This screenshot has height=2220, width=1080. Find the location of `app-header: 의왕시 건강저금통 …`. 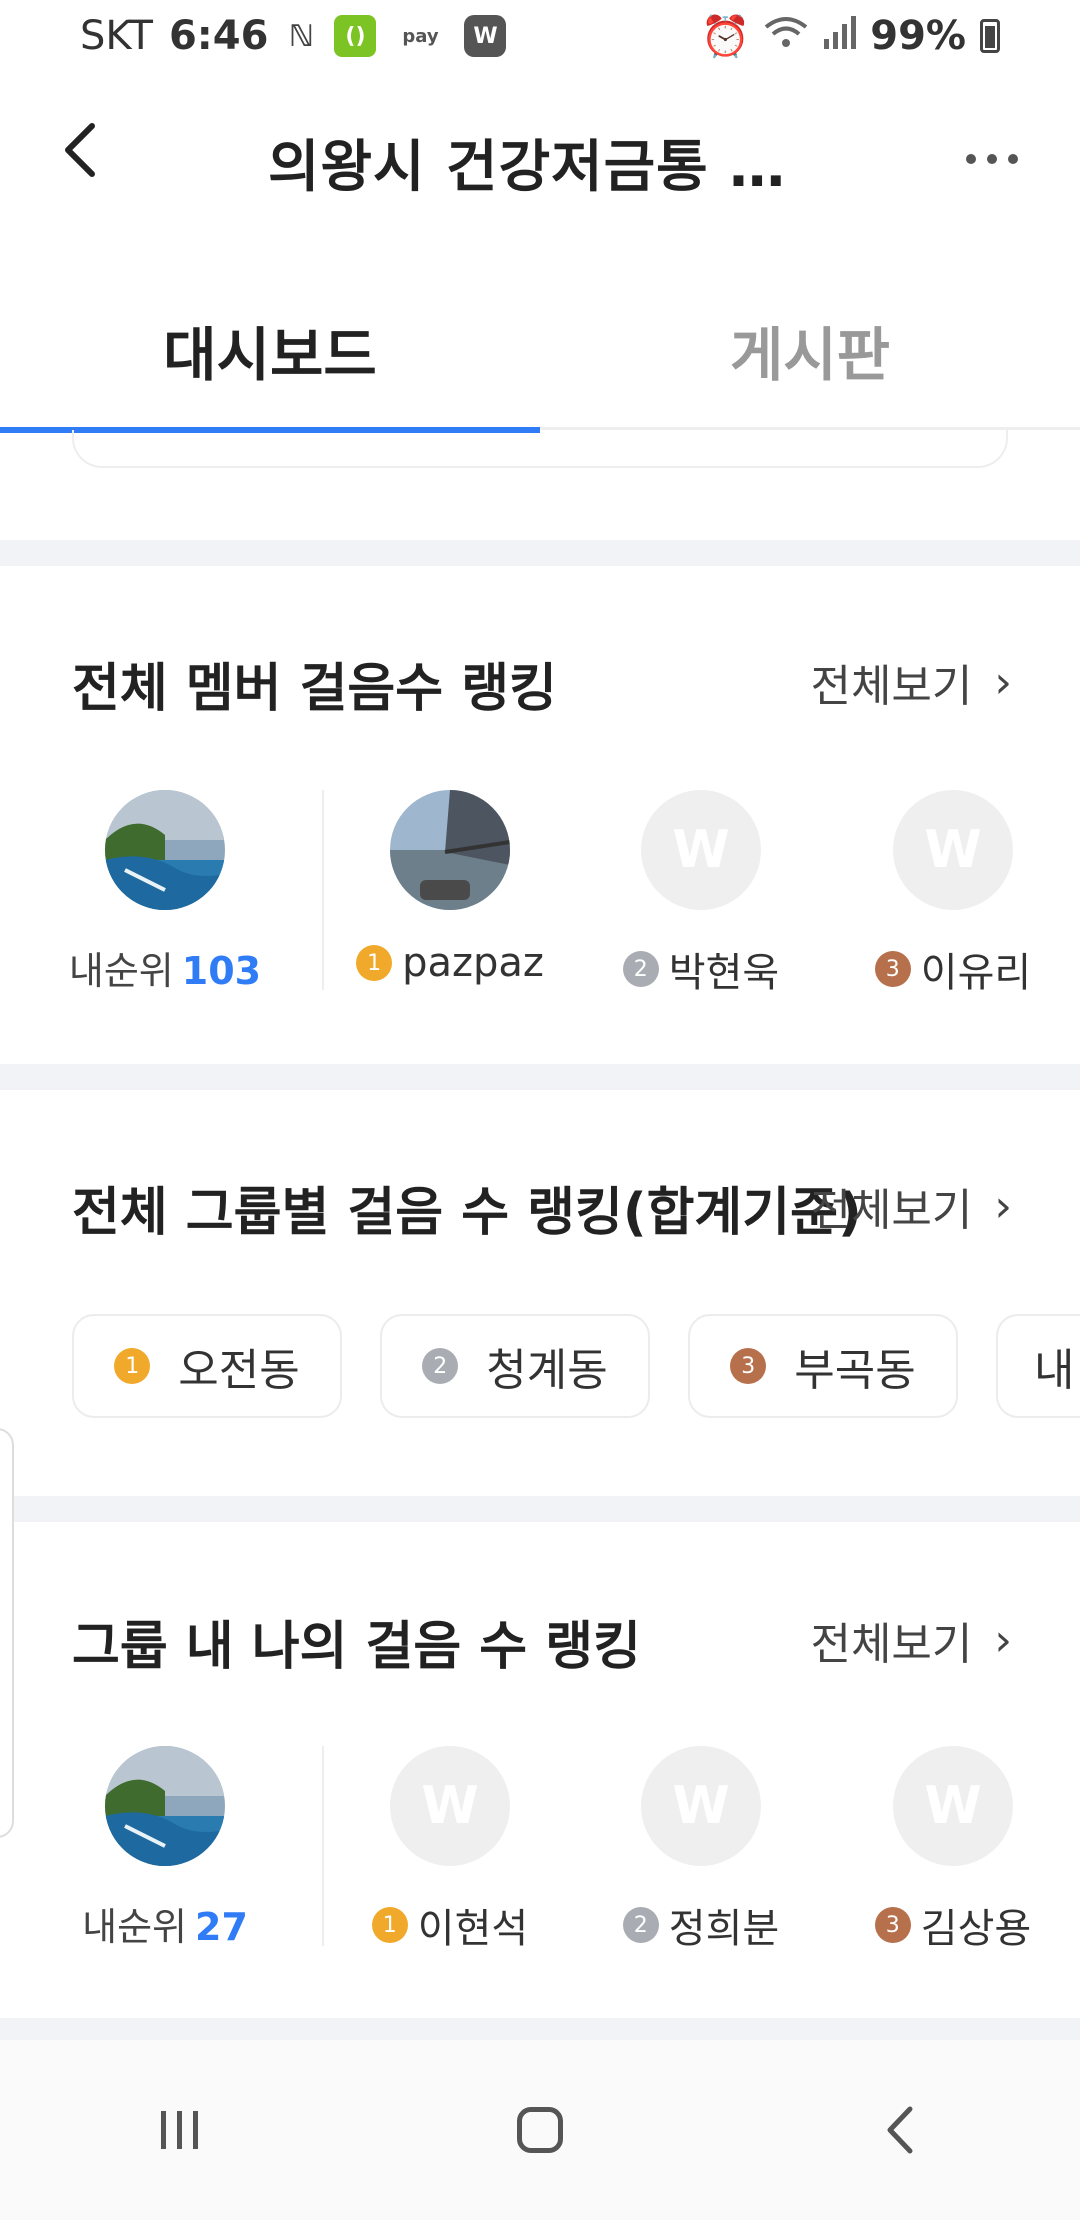

app-header: 의왕시 건강저금통 … is located at coordinates (540, 155).